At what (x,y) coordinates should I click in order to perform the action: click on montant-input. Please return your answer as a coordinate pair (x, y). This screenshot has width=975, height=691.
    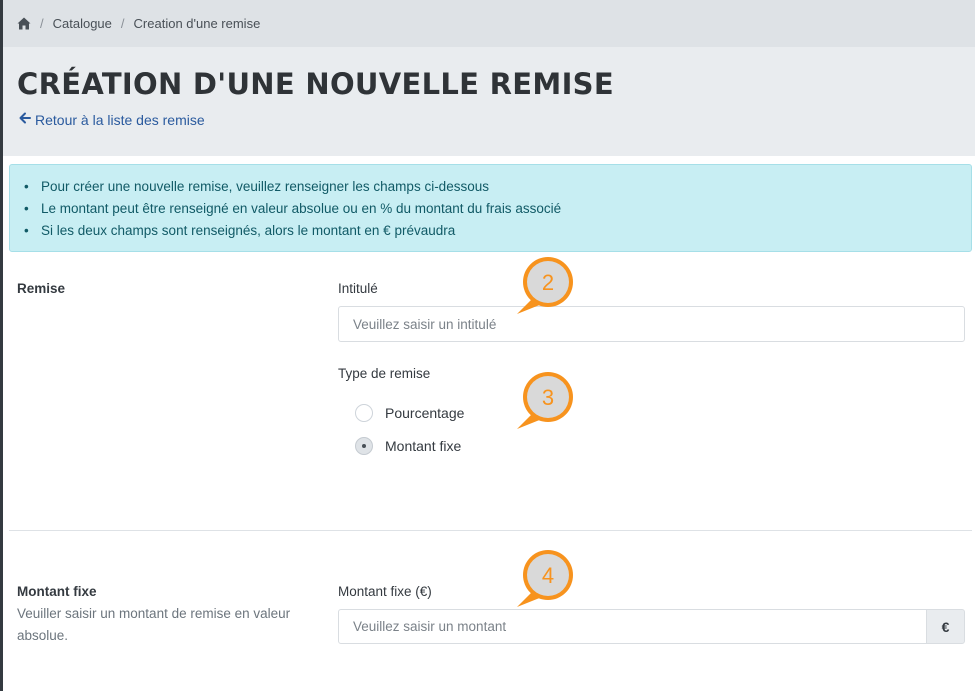
    Looking at the image, I should click on (632, 626).